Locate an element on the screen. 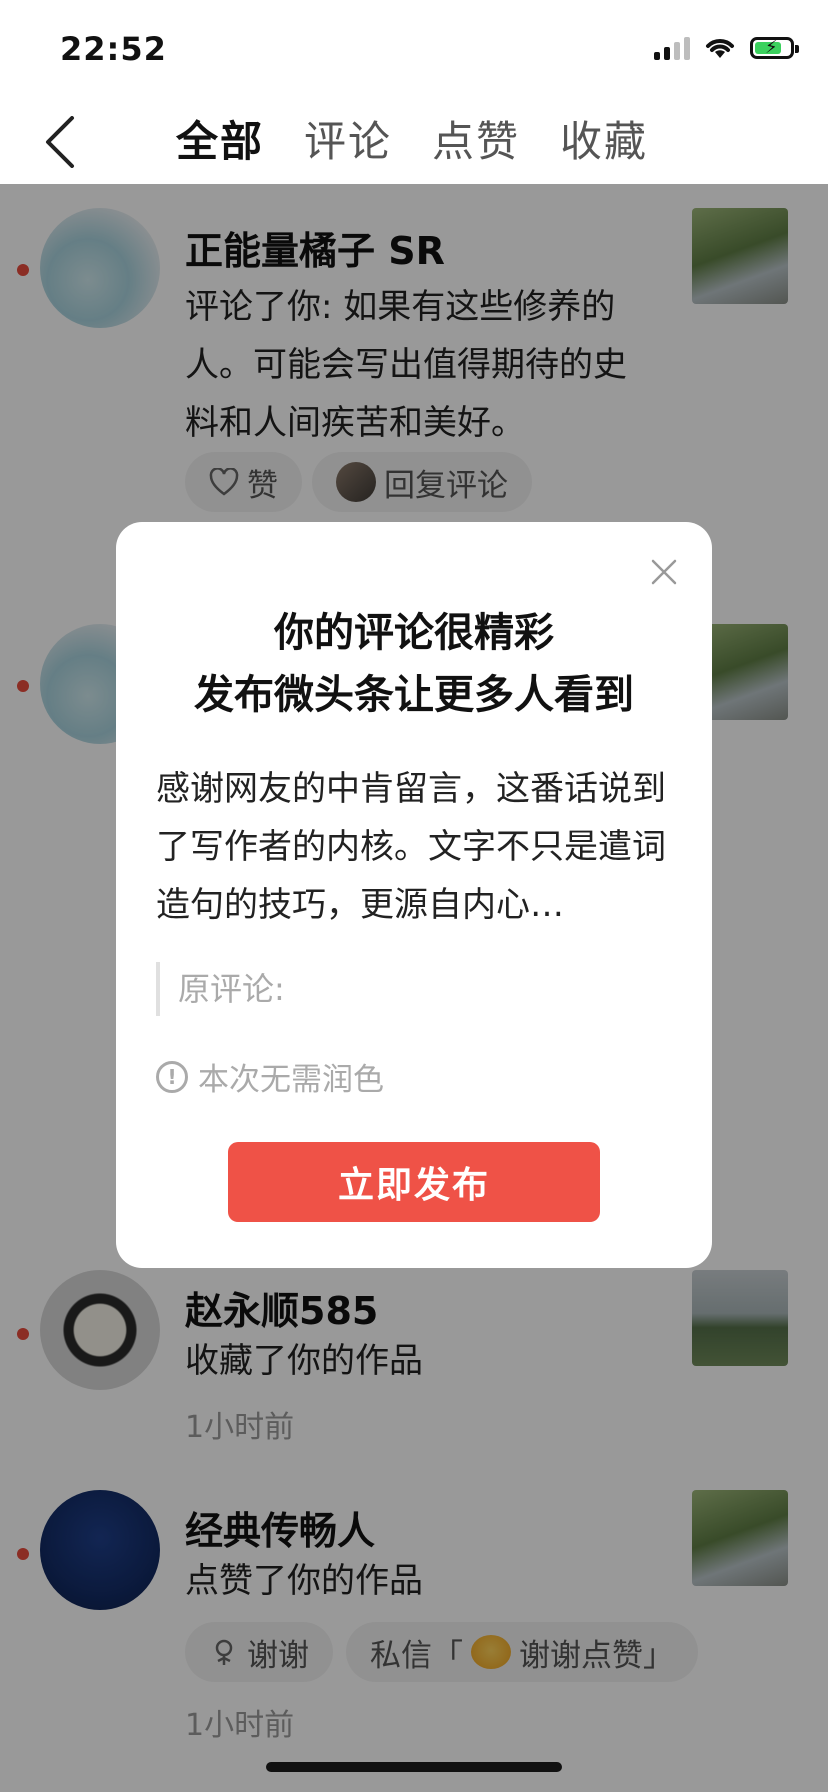 The width and height of the screenshot is (828, 1792). polish-hint: ! 本次无需润色 is located at coordinates (270, 1076).